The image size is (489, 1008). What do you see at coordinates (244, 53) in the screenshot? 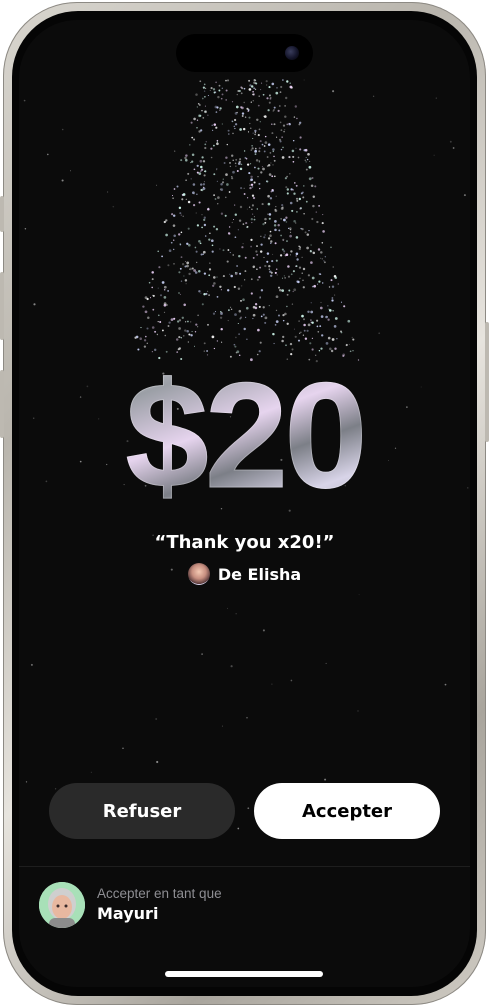
I see `dynamic-island` at bounding box center [244, 53].